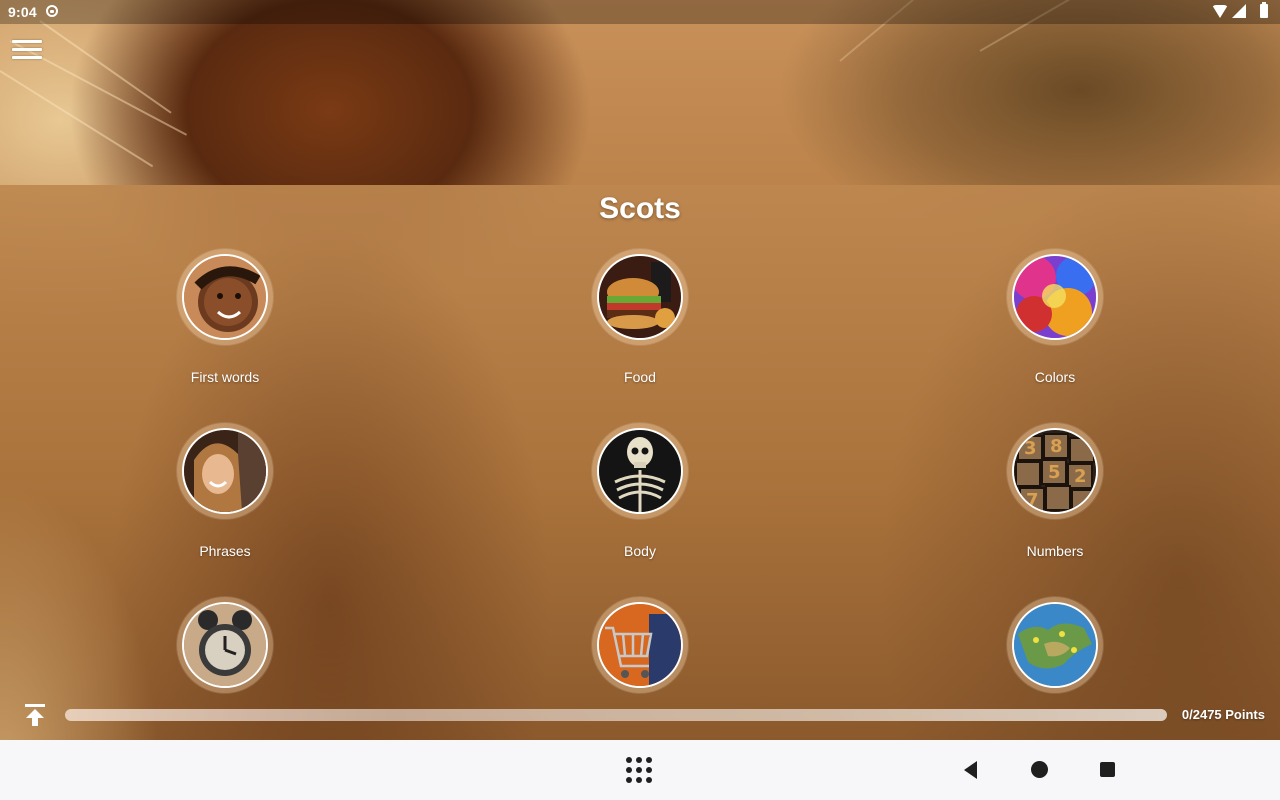 Image resolution: width=1280 pixels, height=800 pixels. I want to click on svg-text: 3, so click(1030, 448).